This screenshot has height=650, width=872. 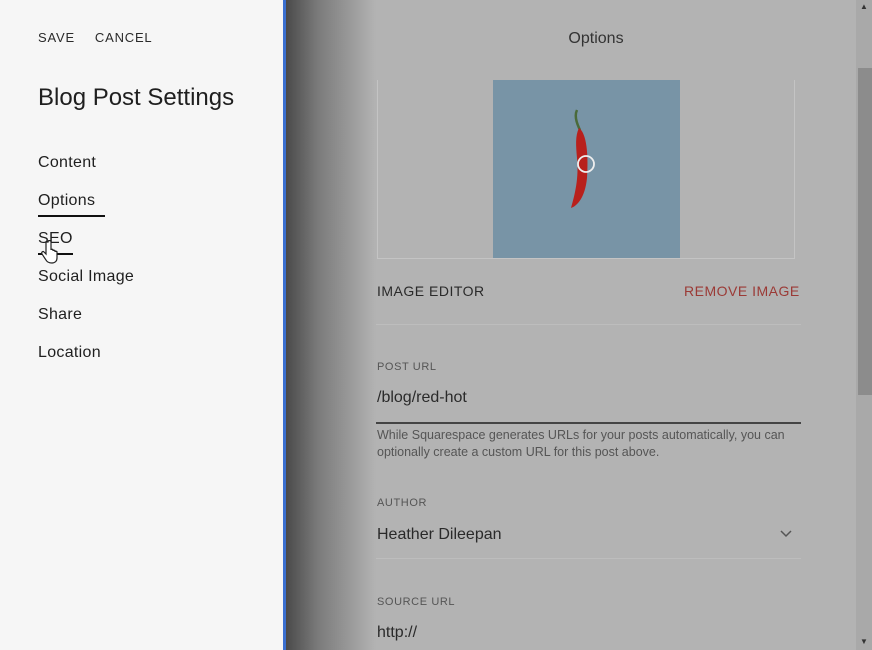 What do you see at coordinates (439, 535) in the screenshot?
I see `author-select: Heather Dileepan` at bounding box center [439, 535].